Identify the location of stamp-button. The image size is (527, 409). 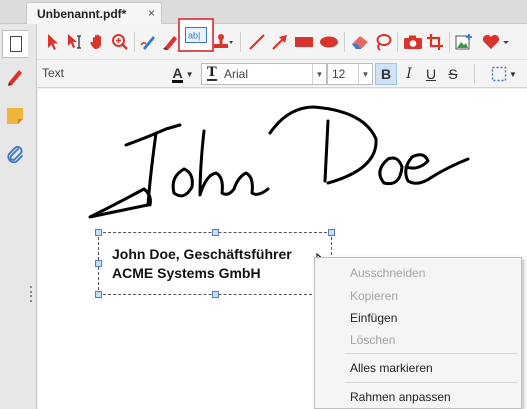
(223, 42).